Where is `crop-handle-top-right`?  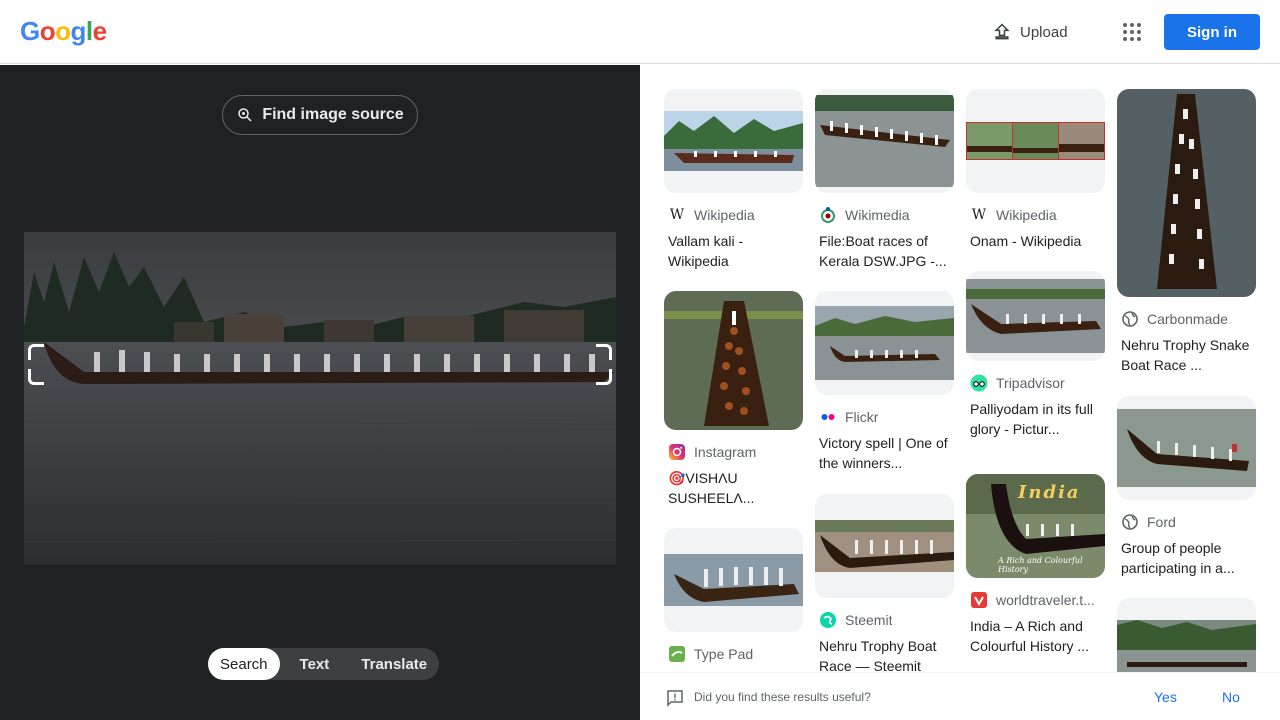
crop-handle-top-right is located at coordinates (604, 352).